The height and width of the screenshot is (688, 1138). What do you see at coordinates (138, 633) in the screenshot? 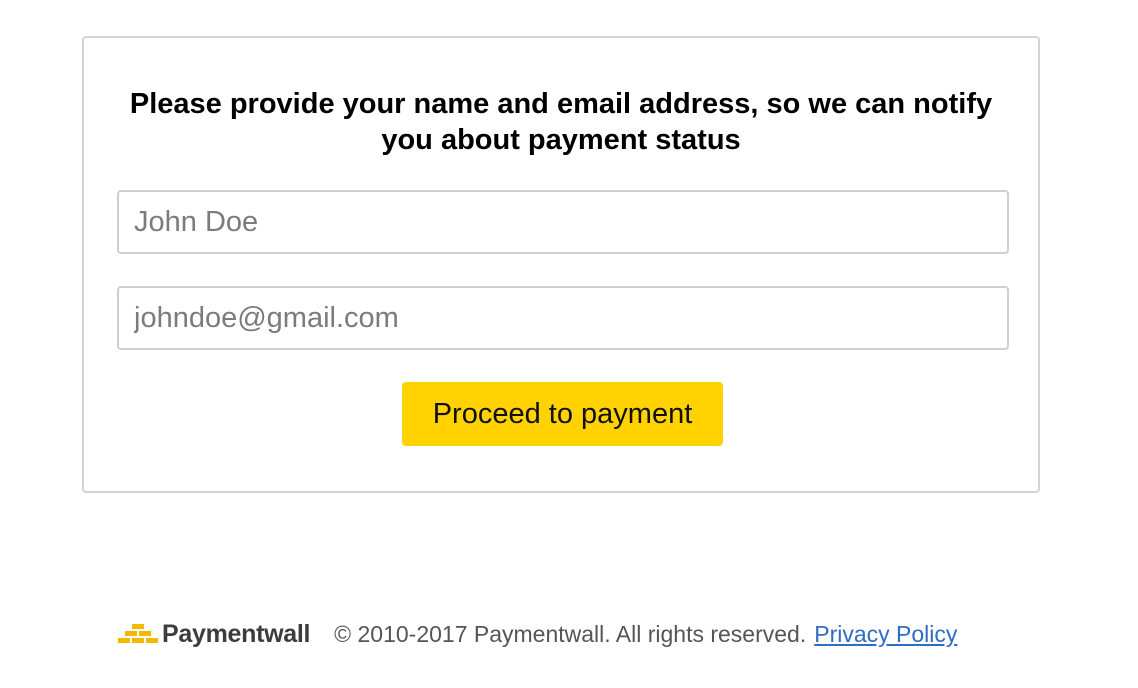
I see `paymentwall-logo-icon` at bounding box center [138, 633].